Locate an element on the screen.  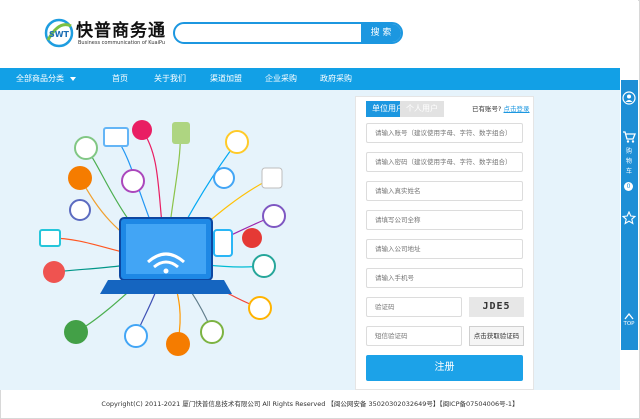
user-icon is located at coordinates (629, 98).